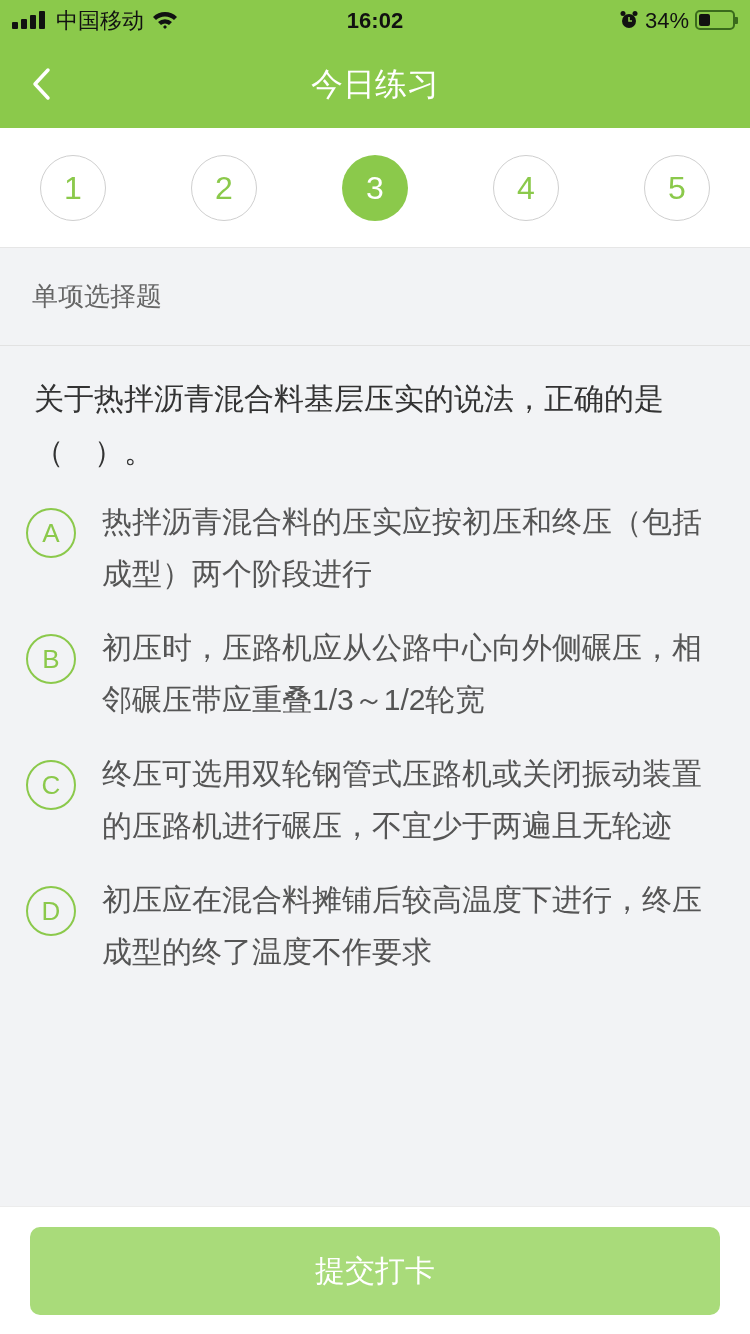 The image size is (750, 1334). Describe the element at coordinates (100, 20) in the screenshot. I see `carrier-name: 中国移动` at that location.